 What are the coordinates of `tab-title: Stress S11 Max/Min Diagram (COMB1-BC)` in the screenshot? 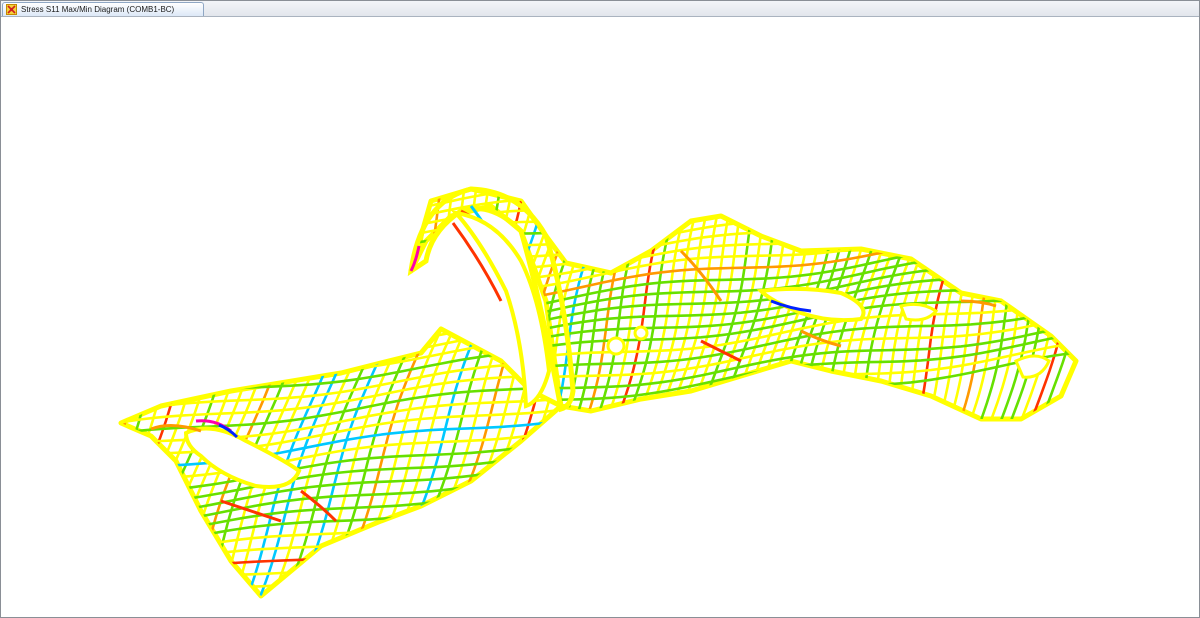 It's located at (98, 9).